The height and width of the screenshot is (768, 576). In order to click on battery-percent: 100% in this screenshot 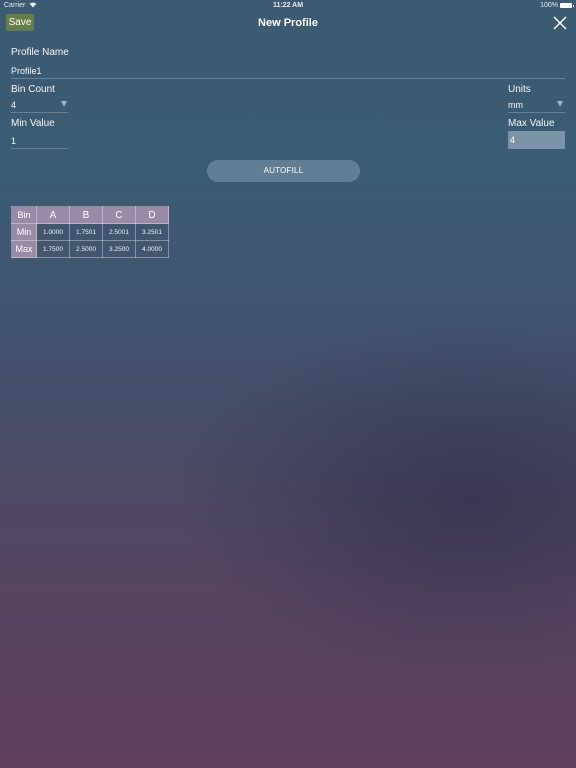, I will do `click(549, 5)`.